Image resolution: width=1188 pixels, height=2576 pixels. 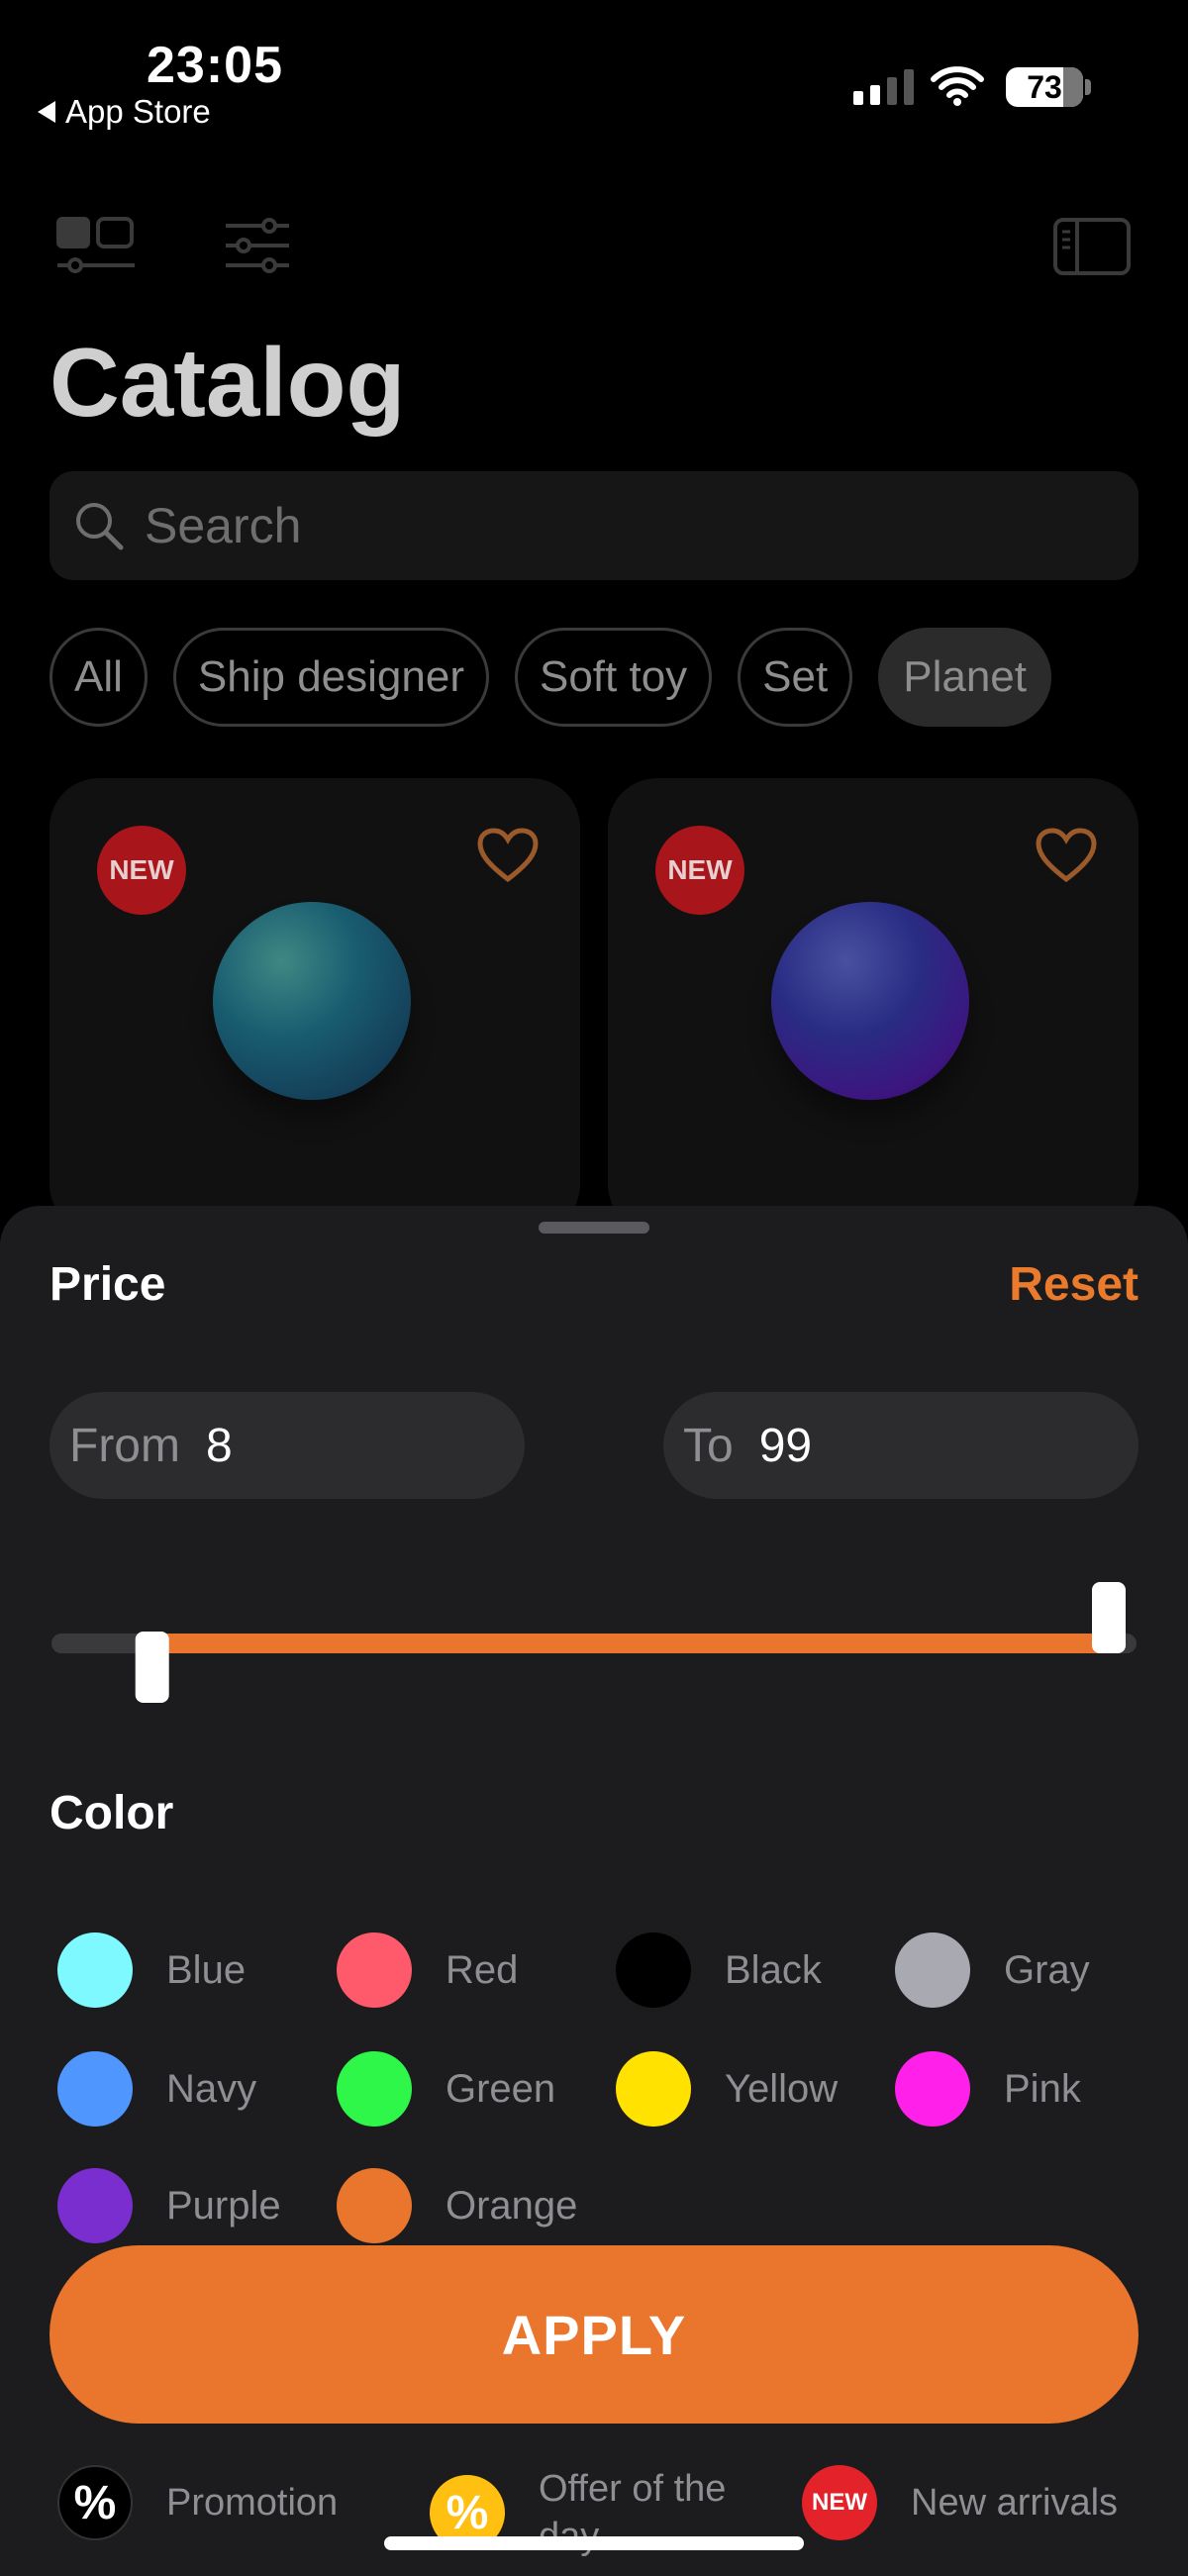 What do you see at coordinates (795, 678) in the screenshot?
I see `chip-set: Set` at bounding box center [795, 678].